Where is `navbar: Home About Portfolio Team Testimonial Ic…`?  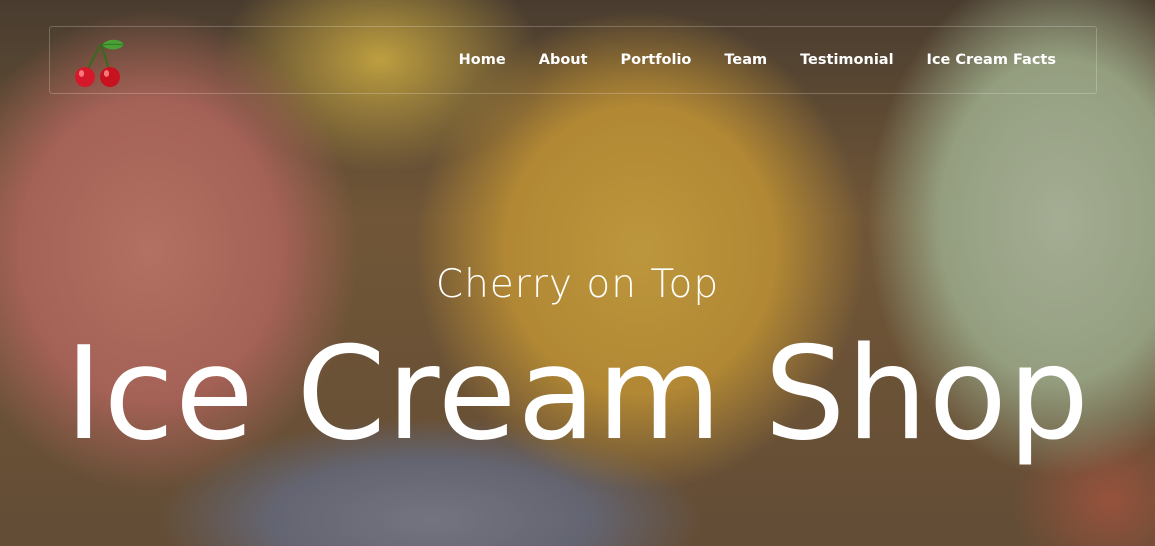
navbar: Home About Portfolio Team Testimonial Ic… is located at coordinates (573, 60).